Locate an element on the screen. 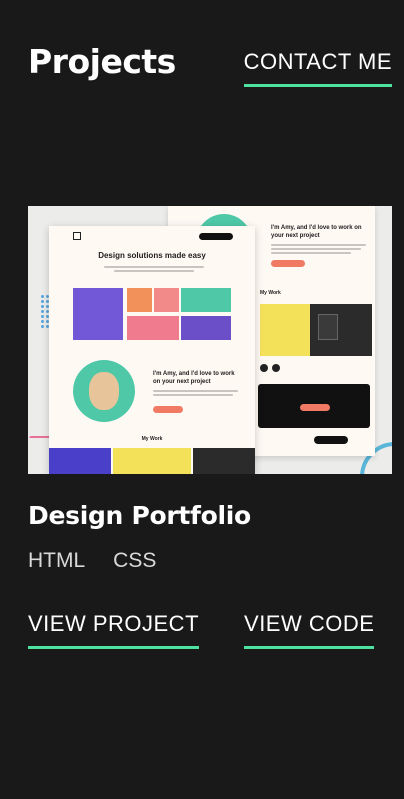 The image size is (404, 799). tag-css: CSS is located at coordinates (135, 560).